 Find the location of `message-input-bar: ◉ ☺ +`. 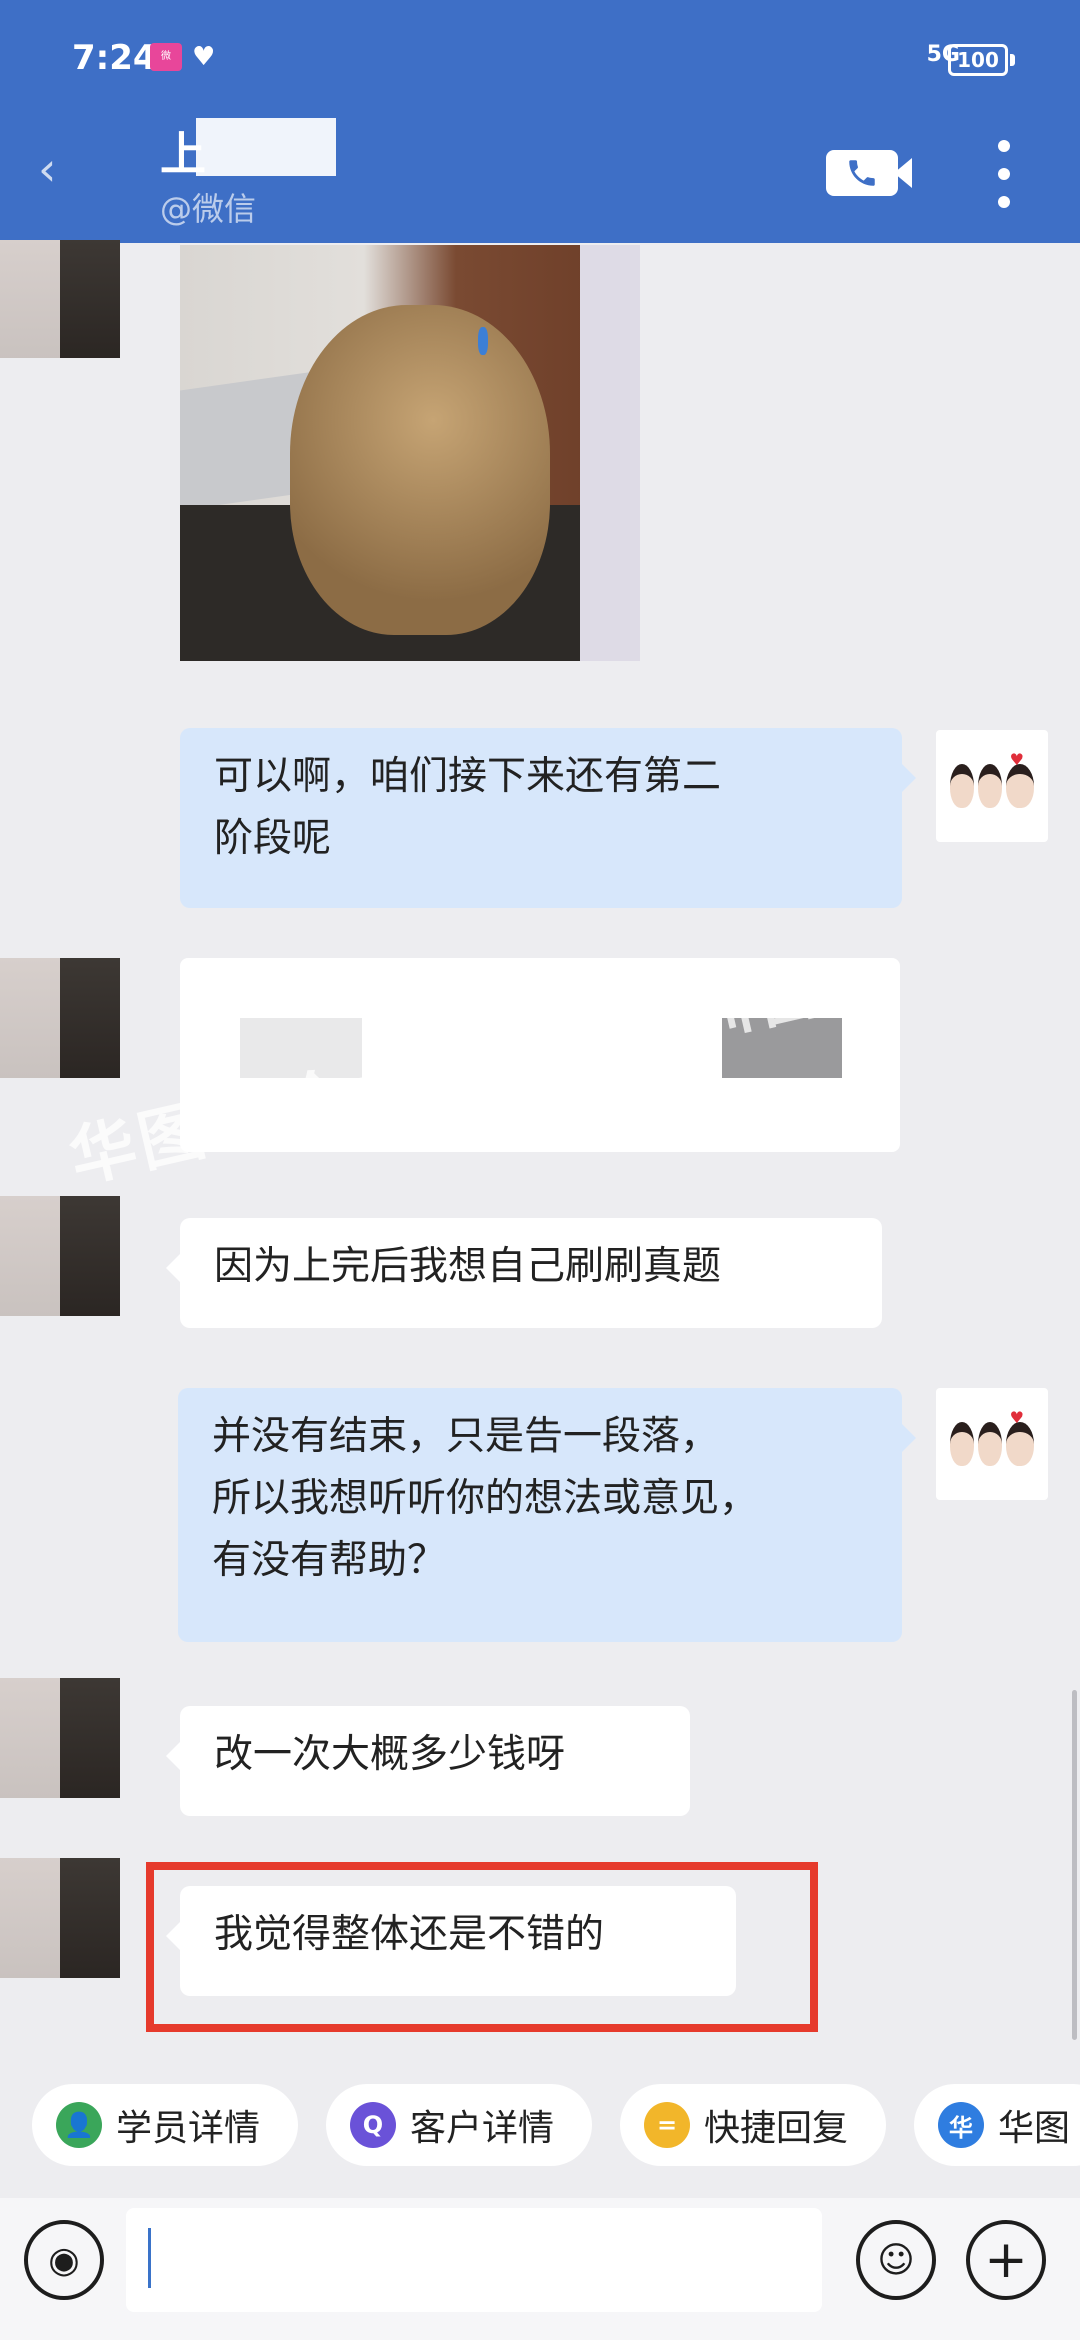

message-input-bar: ◉ ☺ + is located at coordinates (540, 2269).